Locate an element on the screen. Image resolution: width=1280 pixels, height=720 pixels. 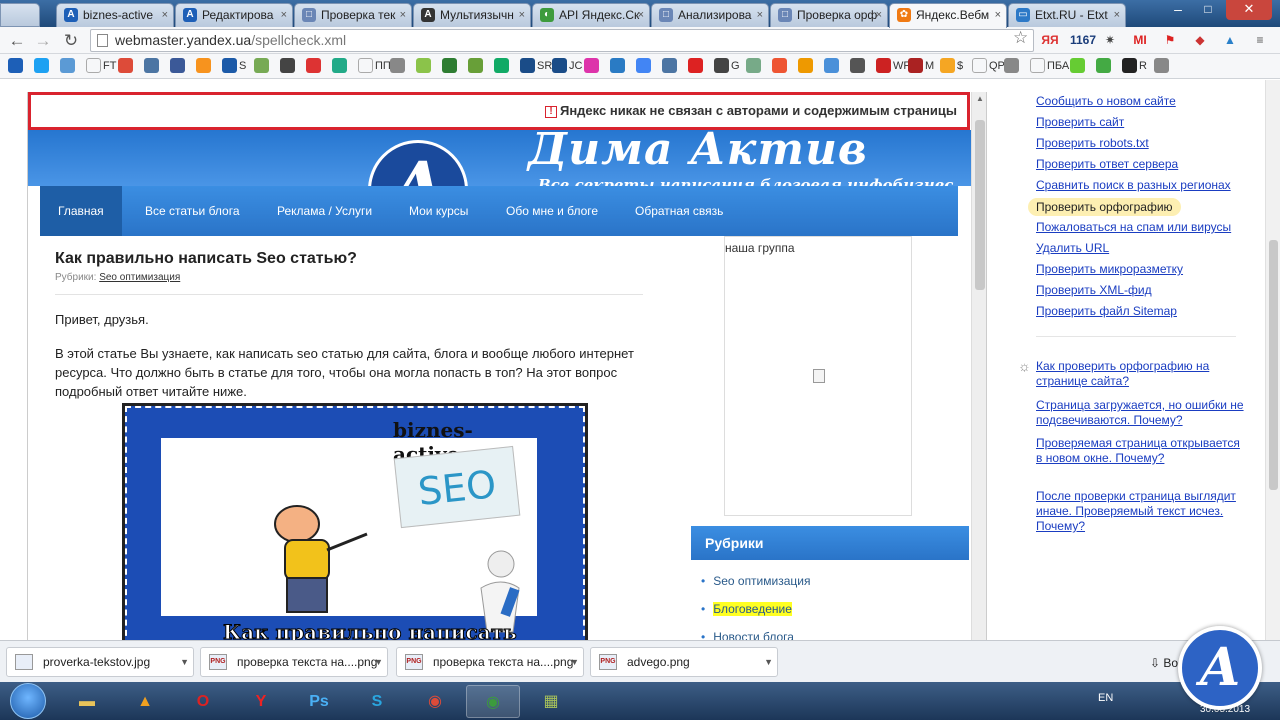
taskbar-app-icon: O is located at coordinates (203, 701).